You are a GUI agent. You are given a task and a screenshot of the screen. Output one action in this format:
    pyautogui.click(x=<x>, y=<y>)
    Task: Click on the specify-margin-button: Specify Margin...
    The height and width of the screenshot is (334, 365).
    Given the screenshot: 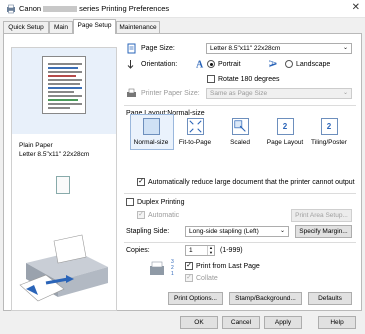 What is the action you would take?
    pyautogui.click(x=323, y=231)
    